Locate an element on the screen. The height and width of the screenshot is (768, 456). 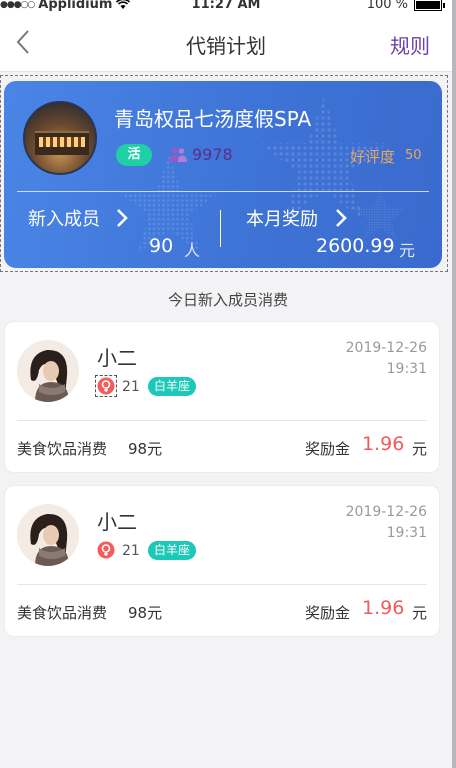
monthly-reward-unit: 元 is located at coordinates (407, 250).